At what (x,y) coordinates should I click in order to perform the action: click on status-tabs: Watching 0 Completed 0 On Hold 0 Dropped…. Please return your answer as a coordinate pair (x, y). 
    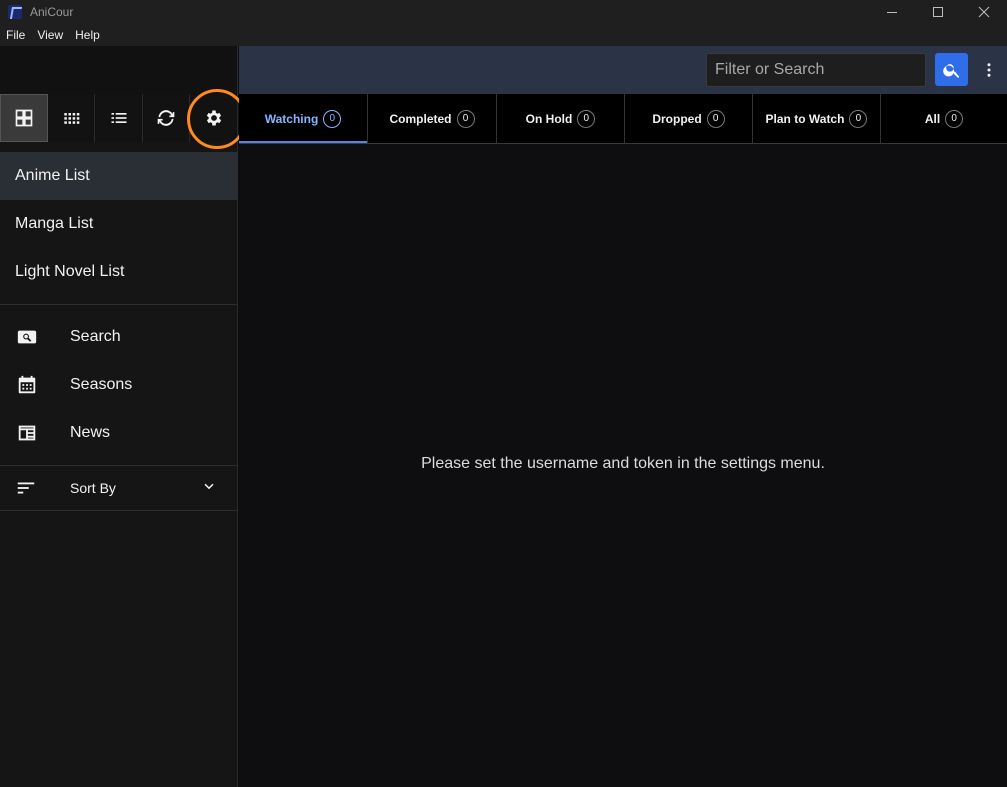
    Looking at the image, I should click on (623, 119).